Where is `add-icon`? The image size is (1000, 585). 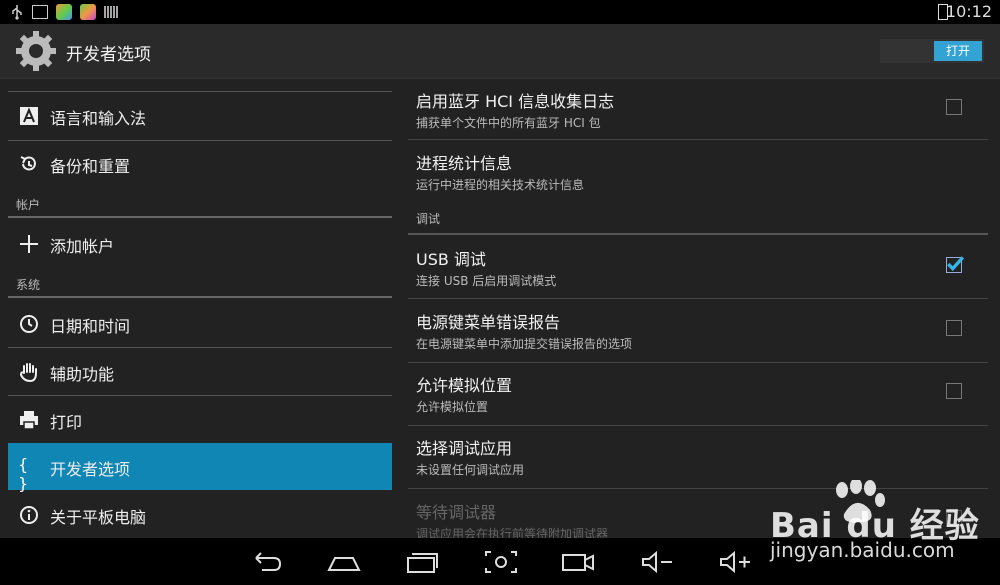 add-icon is located at coordinates (29, 244).